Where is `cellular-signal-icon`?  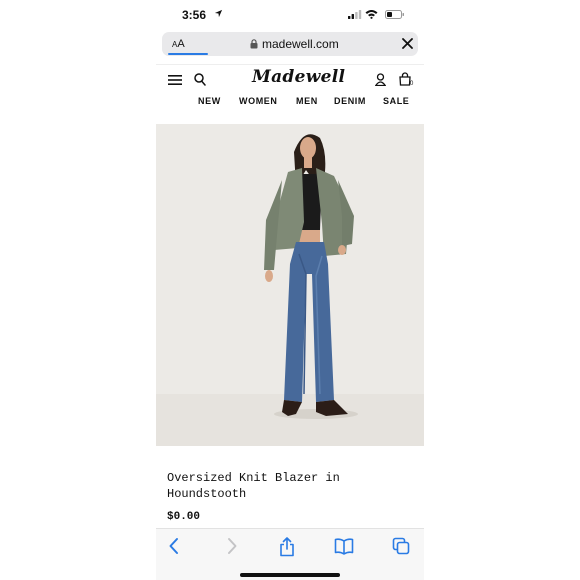 cellular-signal-icon is located at coordinates (355, 14).